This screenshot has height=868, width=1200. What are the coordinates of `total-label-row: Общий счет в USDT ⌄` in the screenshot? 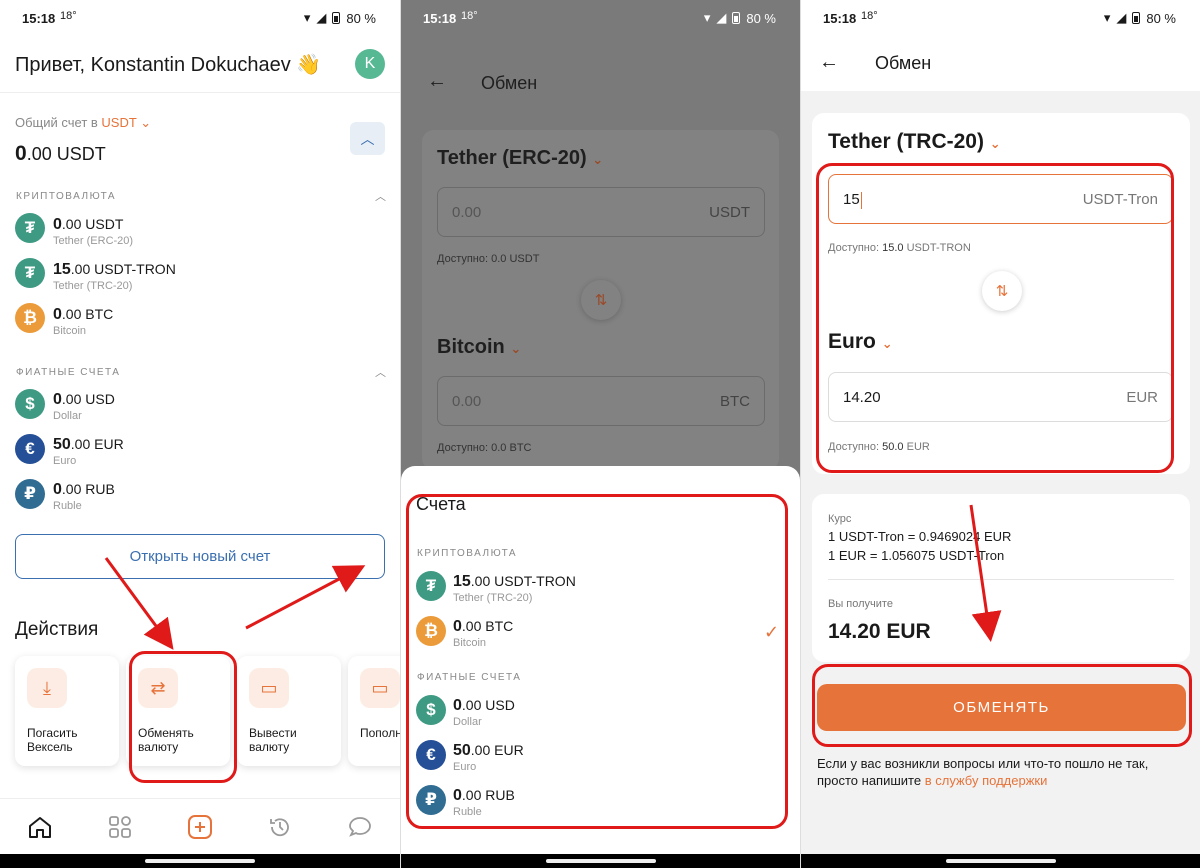 It's located at (83, 123).